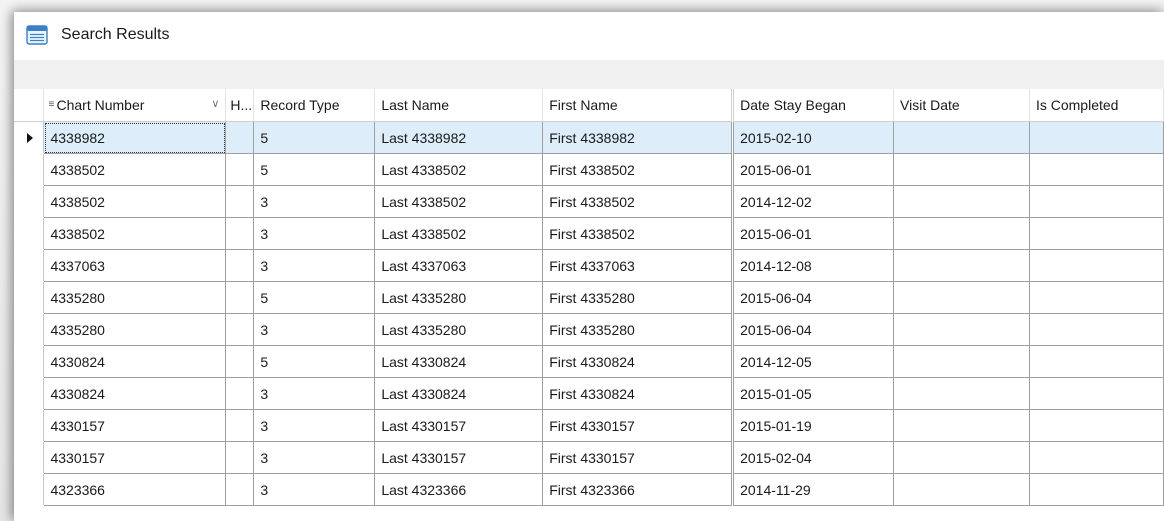 Image resolution: width=1164 pixels, height=521 pixels. What do you see at coordinates (135, 105) in the screenshot?
I see `column-header-chart-number: ≡ Chart Number ∨` at bounding box center [135, 105].